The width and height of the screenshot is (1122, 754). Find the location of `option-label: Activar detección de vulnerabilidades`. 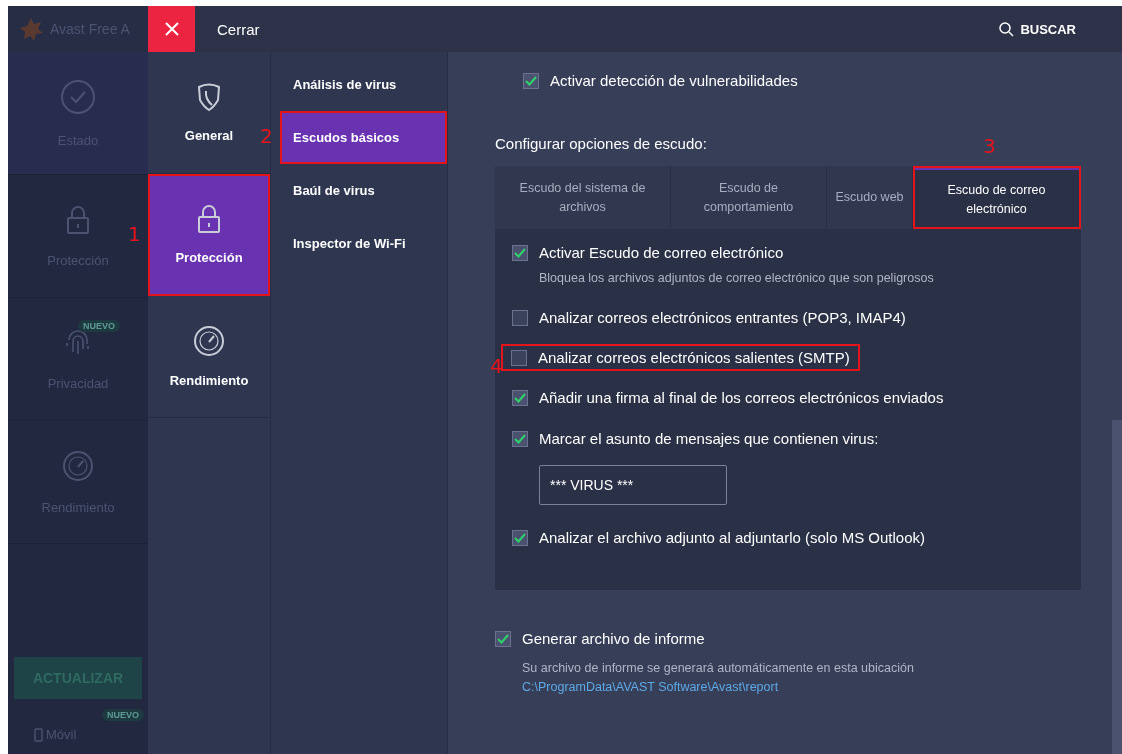

option-label: Activar detección de vulnerabilidades is located at coordinates (674, 80).